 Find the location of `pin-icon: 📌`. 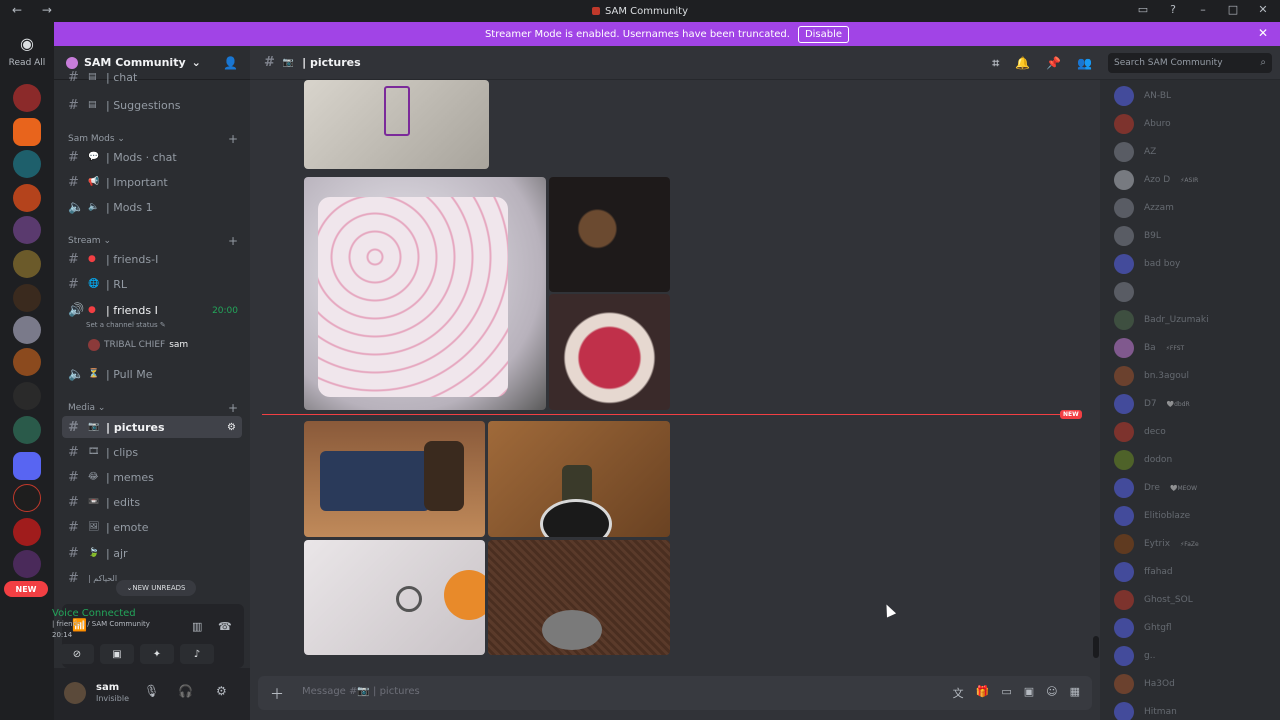

pin-icon: 📌 is located at coordinates (1053, 63).